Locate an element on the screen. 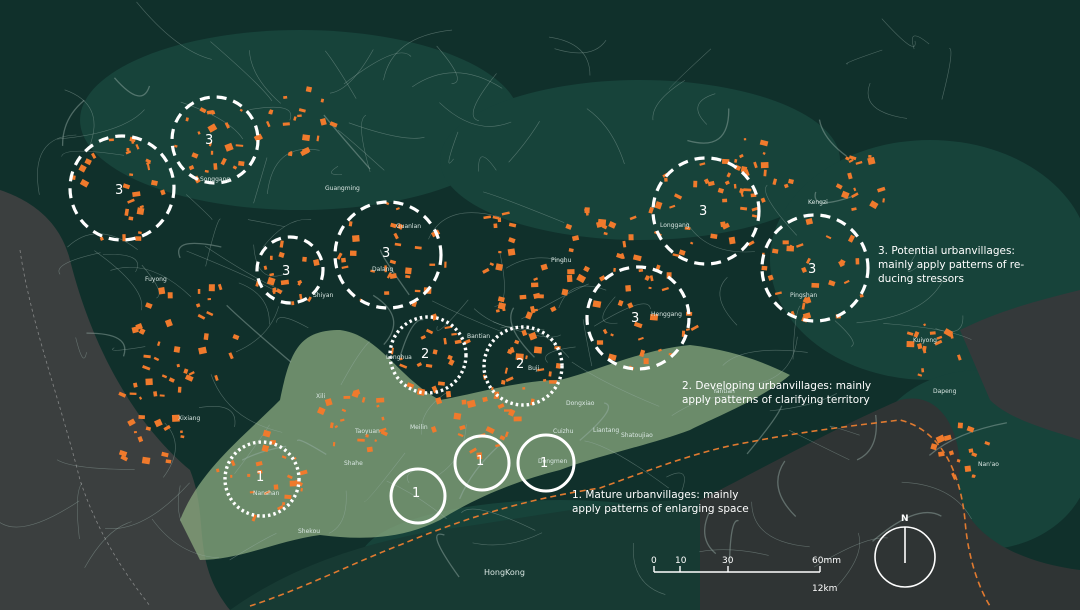  place-label-kengzi: Kengzi is located at coordinates (818, 202).